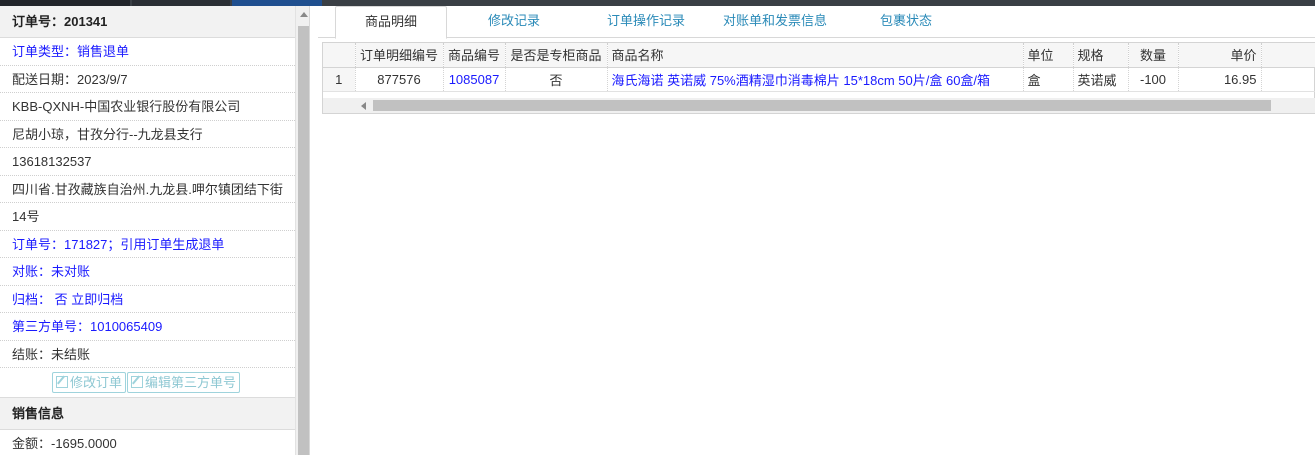 The width and height of the screenshot is (1315, 455). Describe the element at coordinates (339, 55) in the screenshot. I see `row-number-header` at that location.